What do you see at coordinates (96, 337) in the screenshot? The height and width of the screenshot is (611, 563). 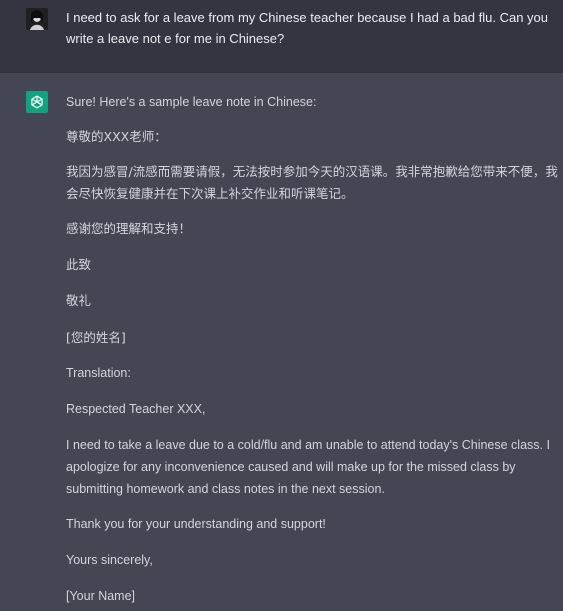 I see `chinese-signature: [您的姓名]` at bounding box center [96, 337].